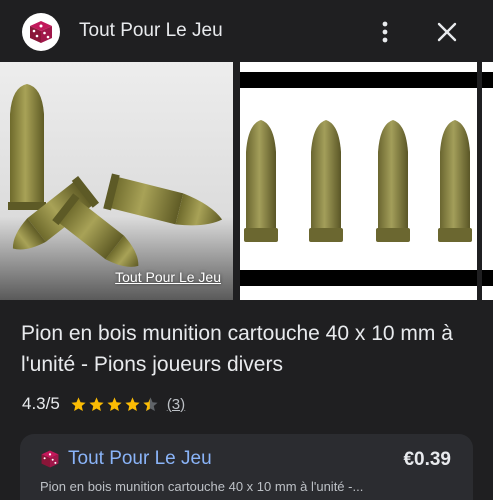  I want to click on seller-link: Tout Pour Le Jeu, so click(140, 459).